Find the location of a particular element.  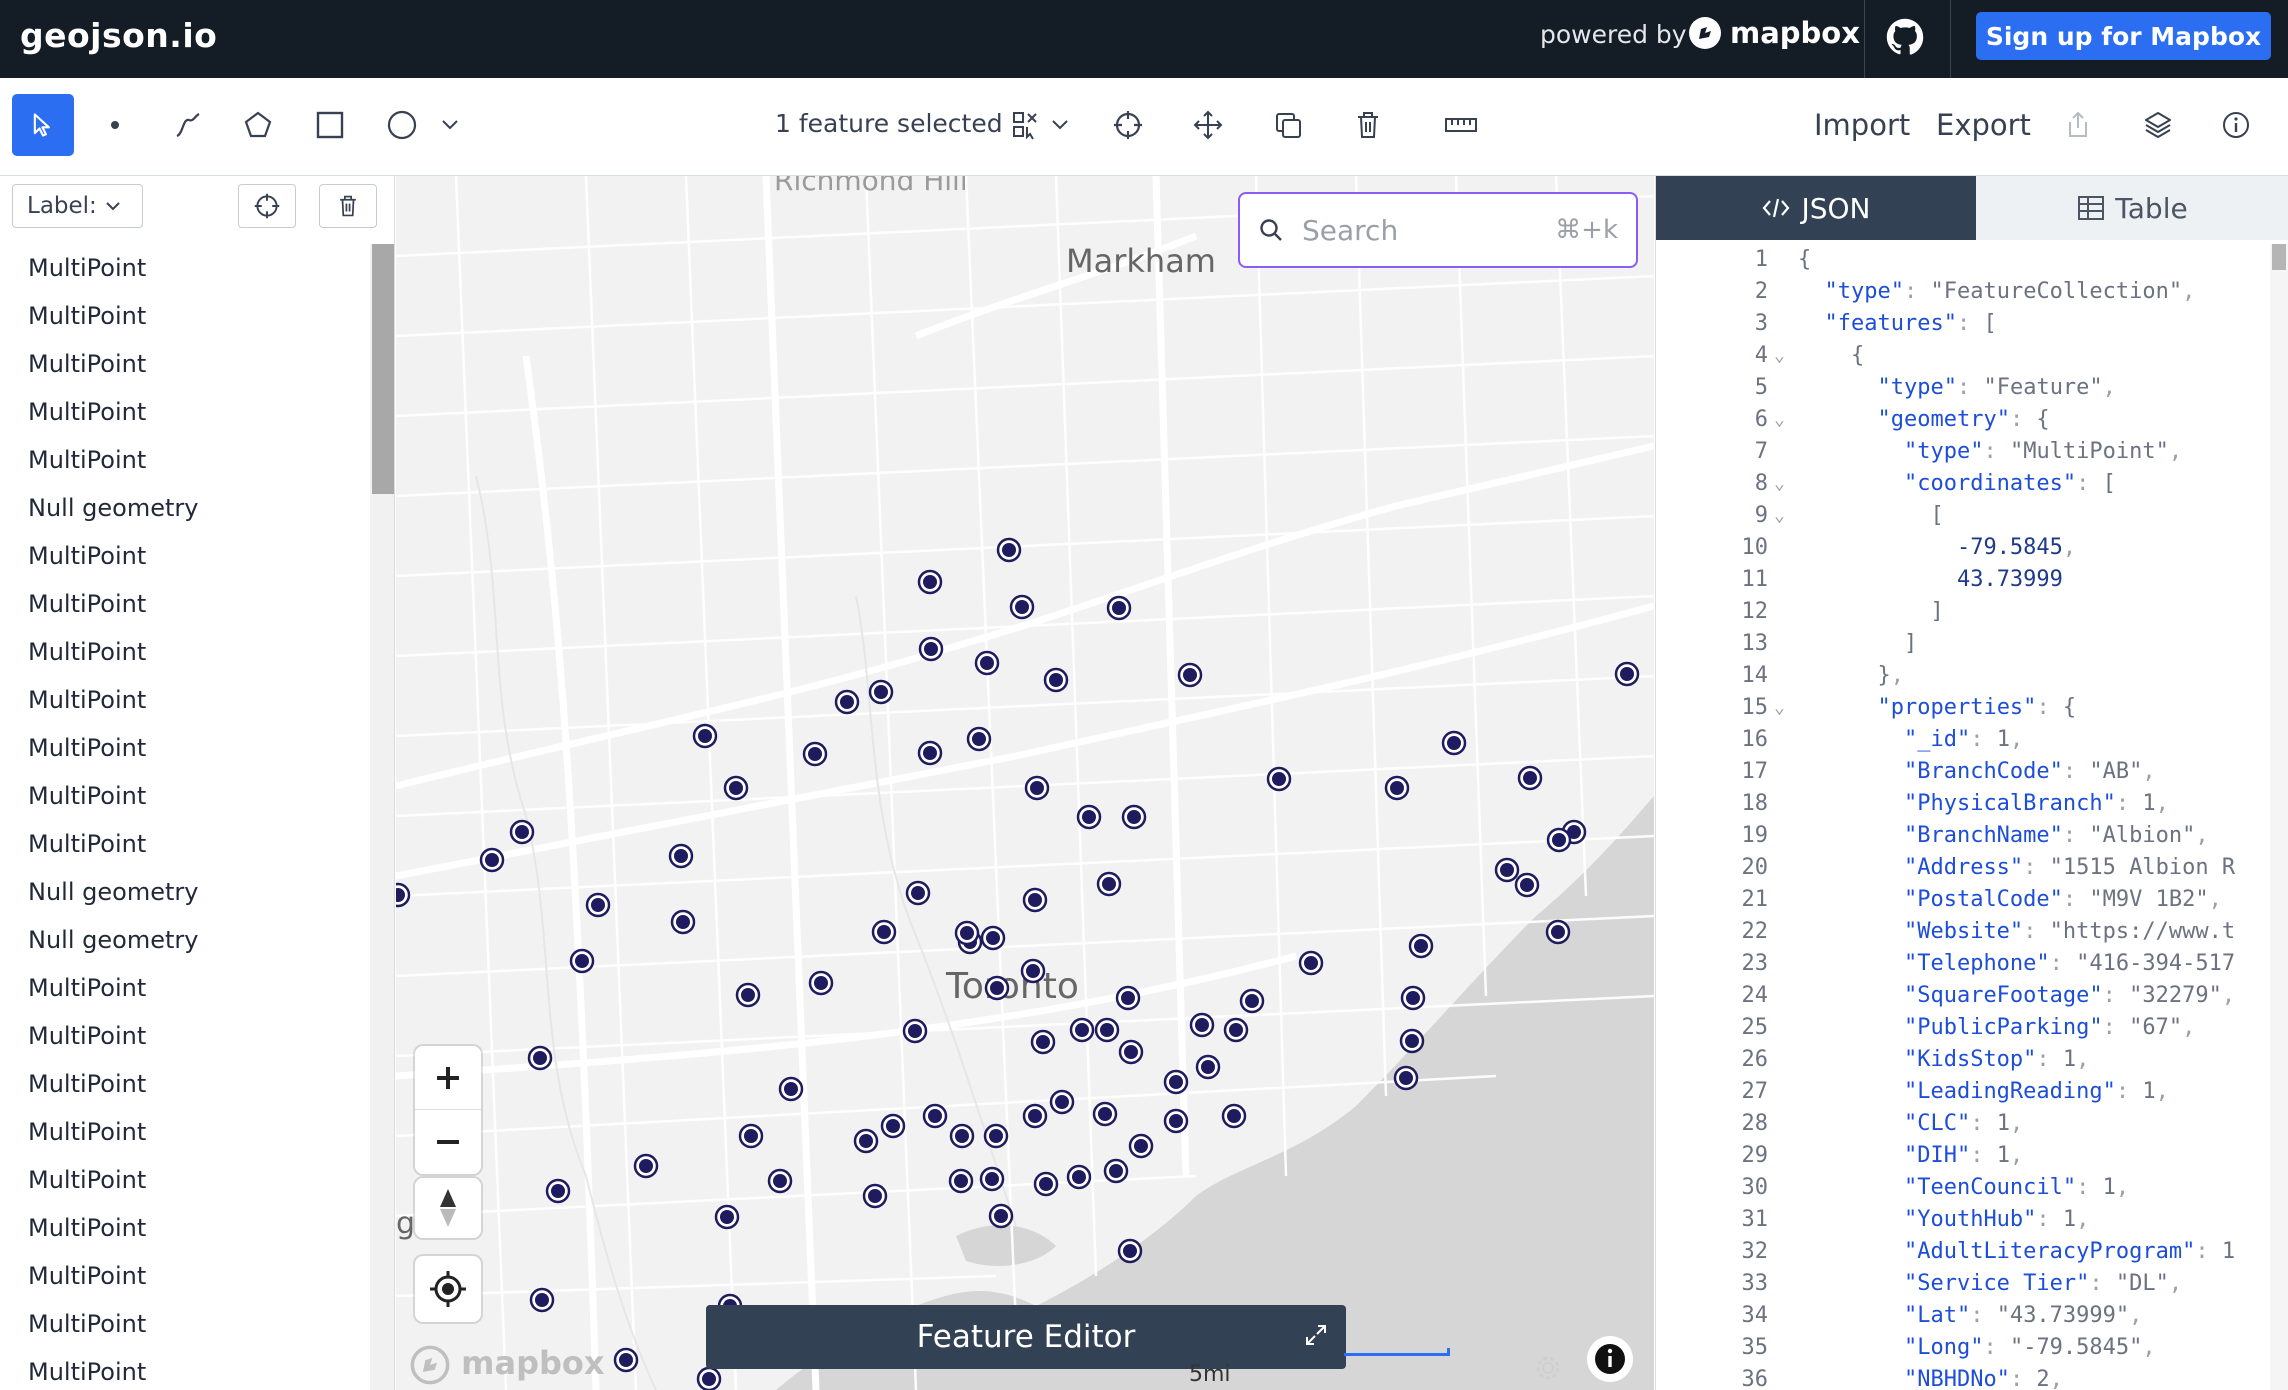

draw-rectangle-button is located at coordinates (330, 125).